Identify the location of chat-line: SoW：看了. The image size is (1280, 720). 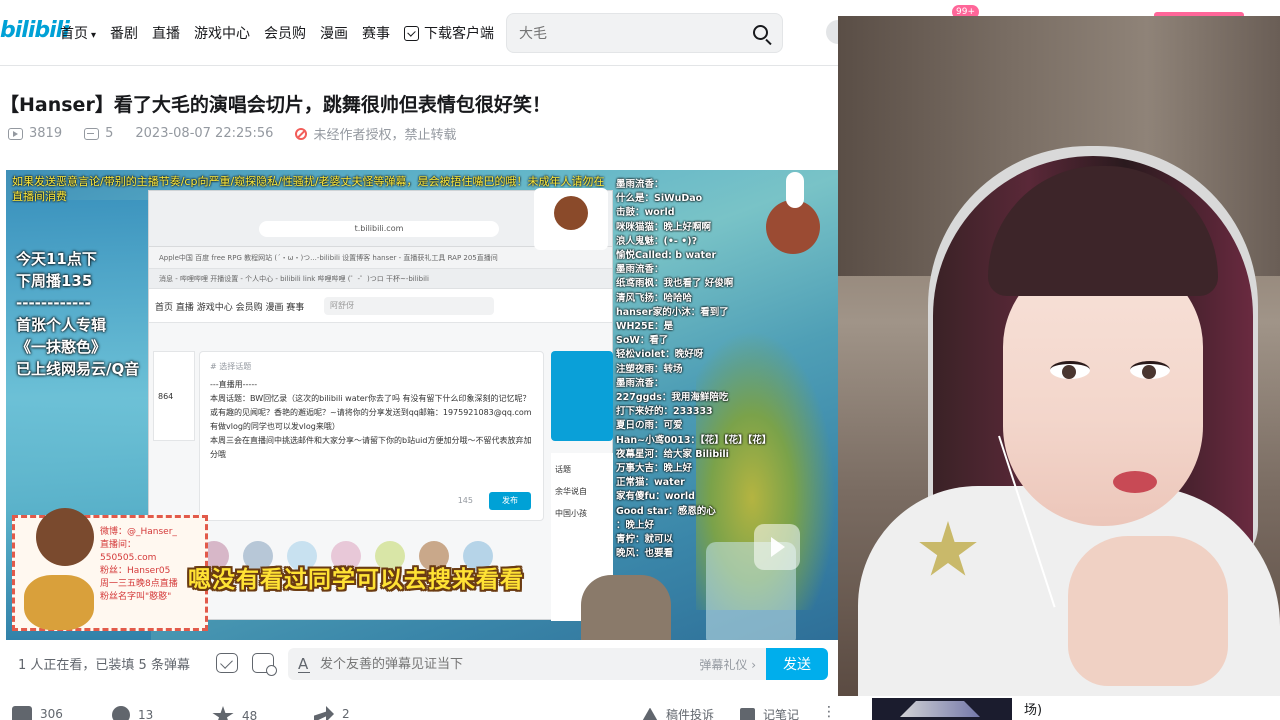
(642, 341).